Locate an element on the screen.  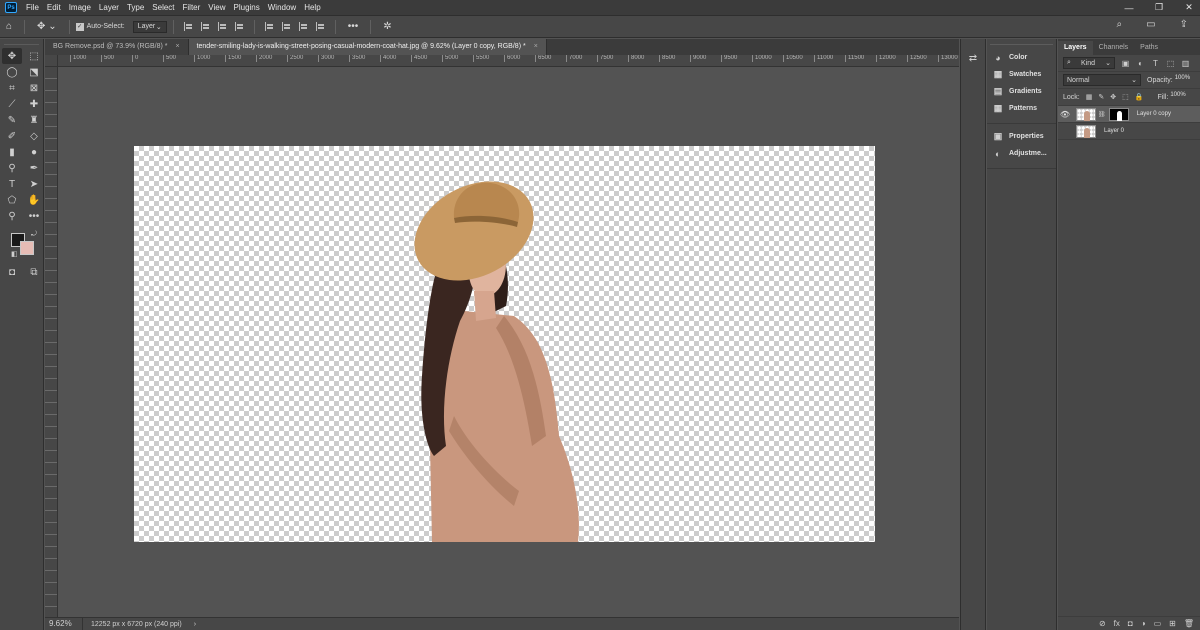
status-menu-arrow: › is located at coordinates (195, 624).